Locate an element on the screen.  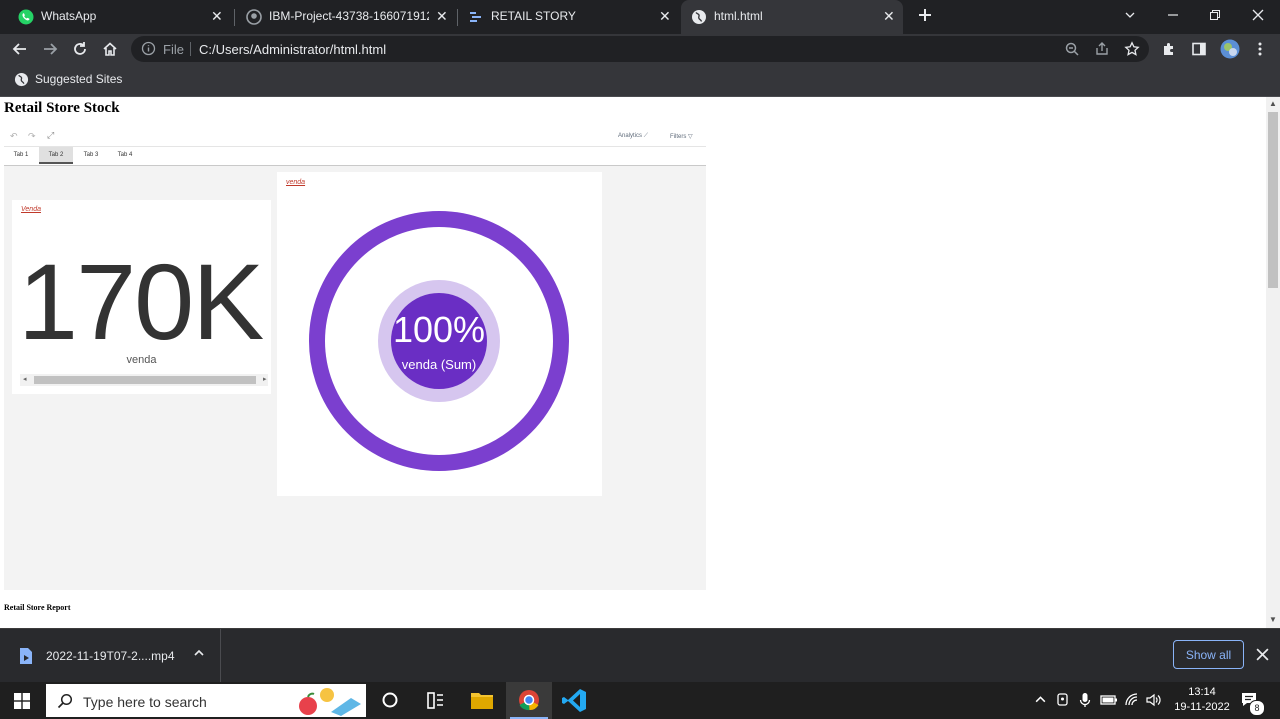
tab-html-file: html.html ✕ is located at coordinates (792, 17).